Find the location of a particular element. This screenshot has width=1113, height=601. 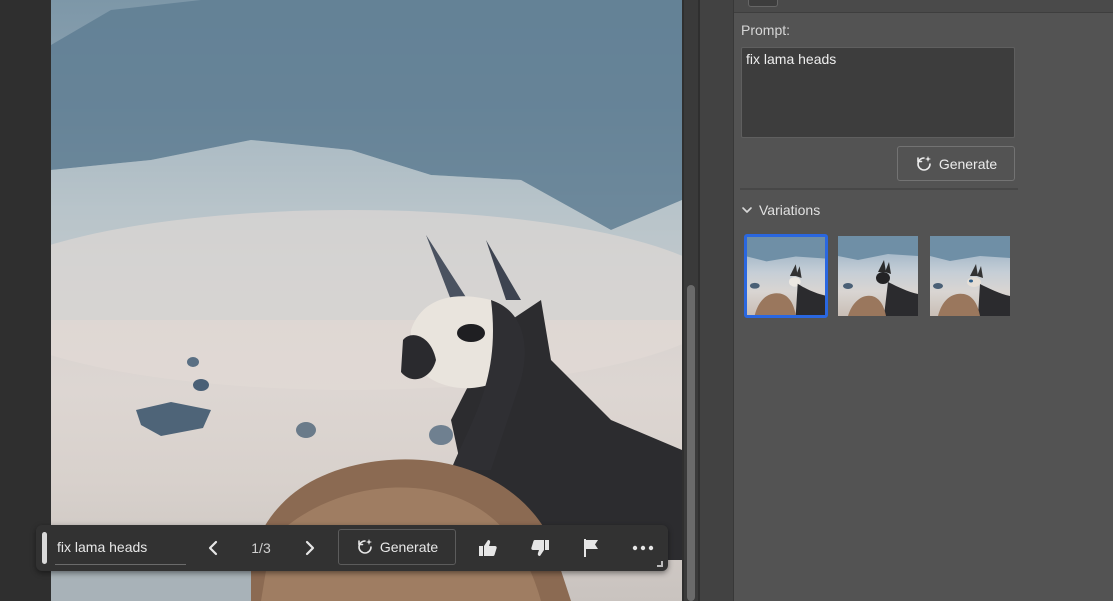

variations-label: Variations is located at coordinates (790, 210).